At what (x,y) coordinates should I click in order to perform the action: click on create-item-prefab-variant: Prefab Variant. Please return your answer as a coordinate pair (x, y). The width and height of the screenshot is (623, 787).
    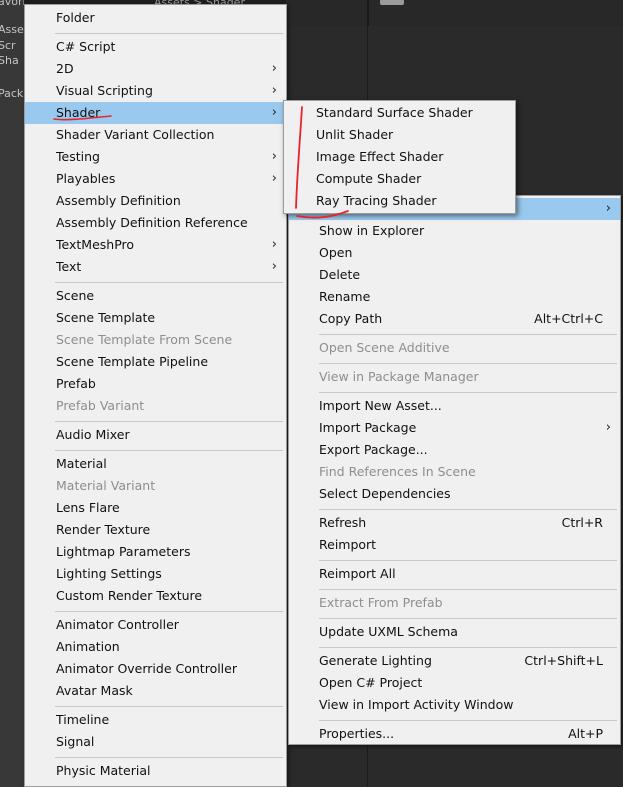
    Looking at the image, I should click on (155, 406).